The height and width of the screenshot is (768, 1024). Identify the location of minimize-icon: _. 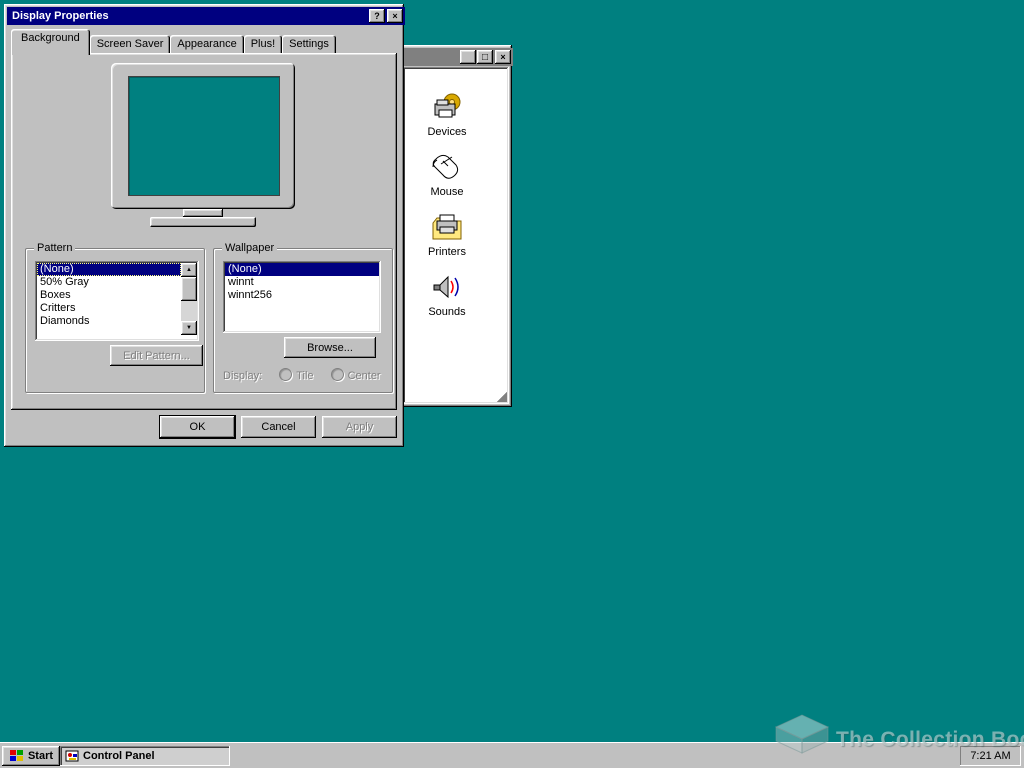
(468, 60).